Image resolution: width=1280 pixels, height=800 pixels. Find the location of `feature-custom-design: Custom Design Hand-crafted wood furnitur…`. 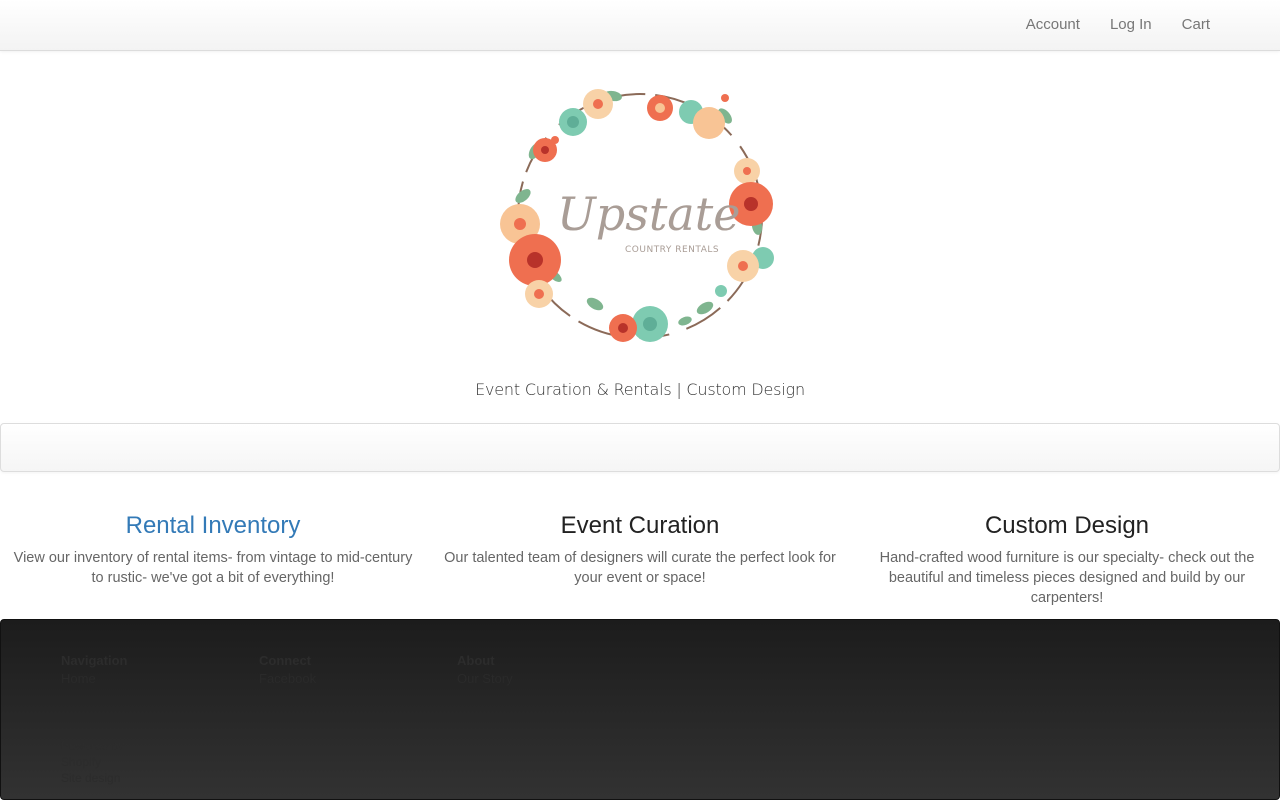

feature-custom-design: Custom Design Hand-crafted wood furnitur… is located at coordinates (1067, 558).